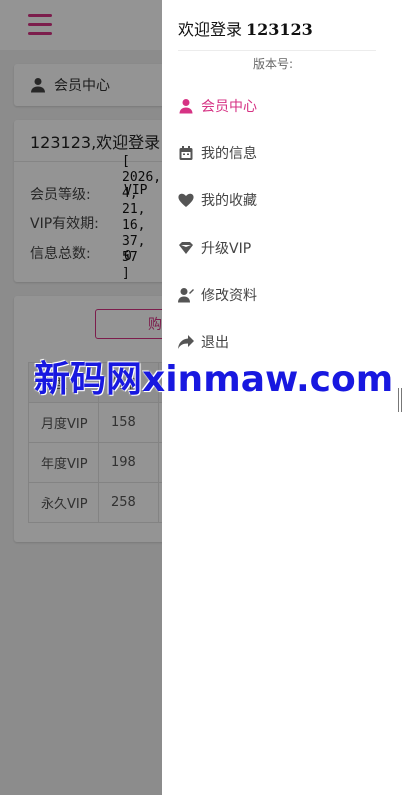  Describe the element at coordinates (229, 106) in the screenshot. I see `menu-item-label: 会员中心` at that location.